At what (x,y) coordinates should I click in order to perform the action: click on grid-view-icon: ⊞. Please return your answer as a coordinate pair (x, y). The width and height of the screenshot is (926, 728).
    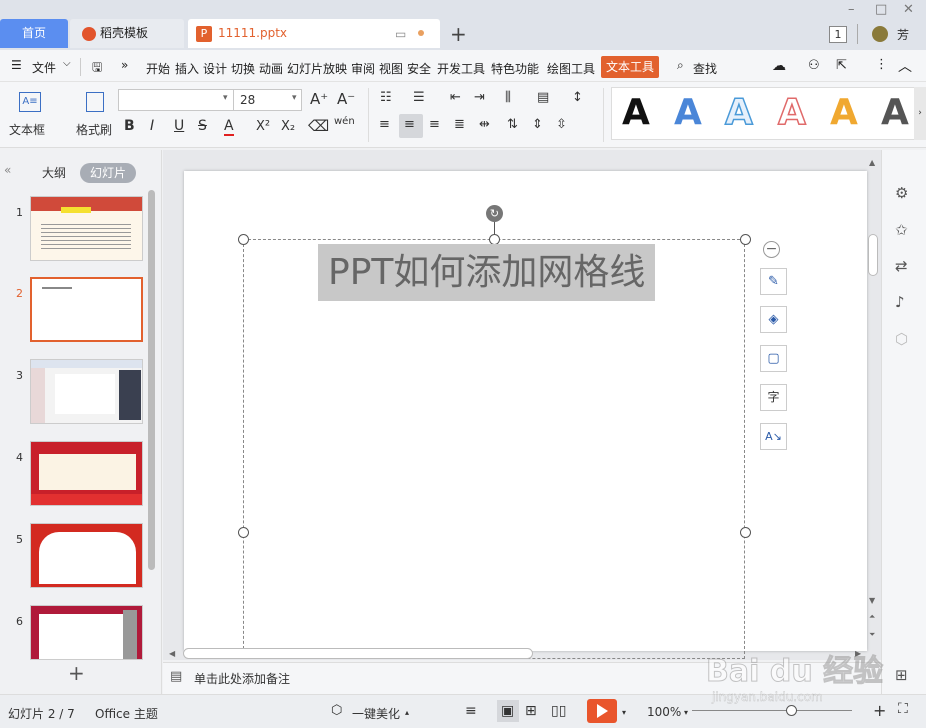
    Looking at the image, I should click on (901, 675).